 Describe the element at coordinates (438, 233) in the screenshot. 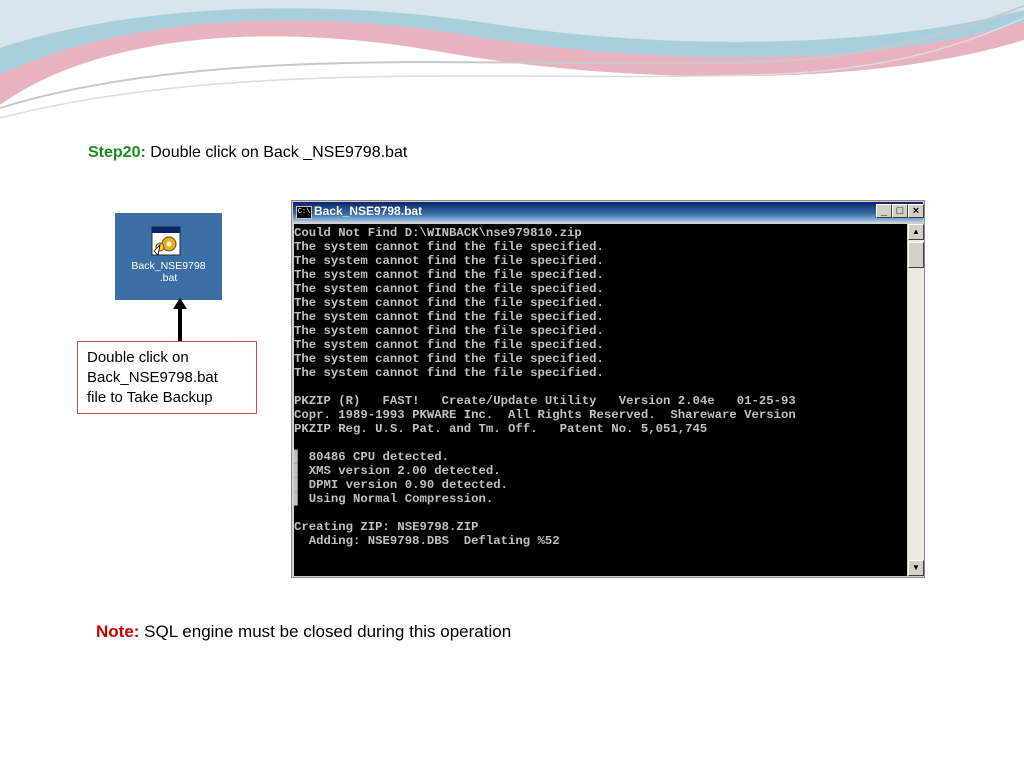

I see `console-line: Could Not Find D:\WINBACK\nse979810.zip` at that location.